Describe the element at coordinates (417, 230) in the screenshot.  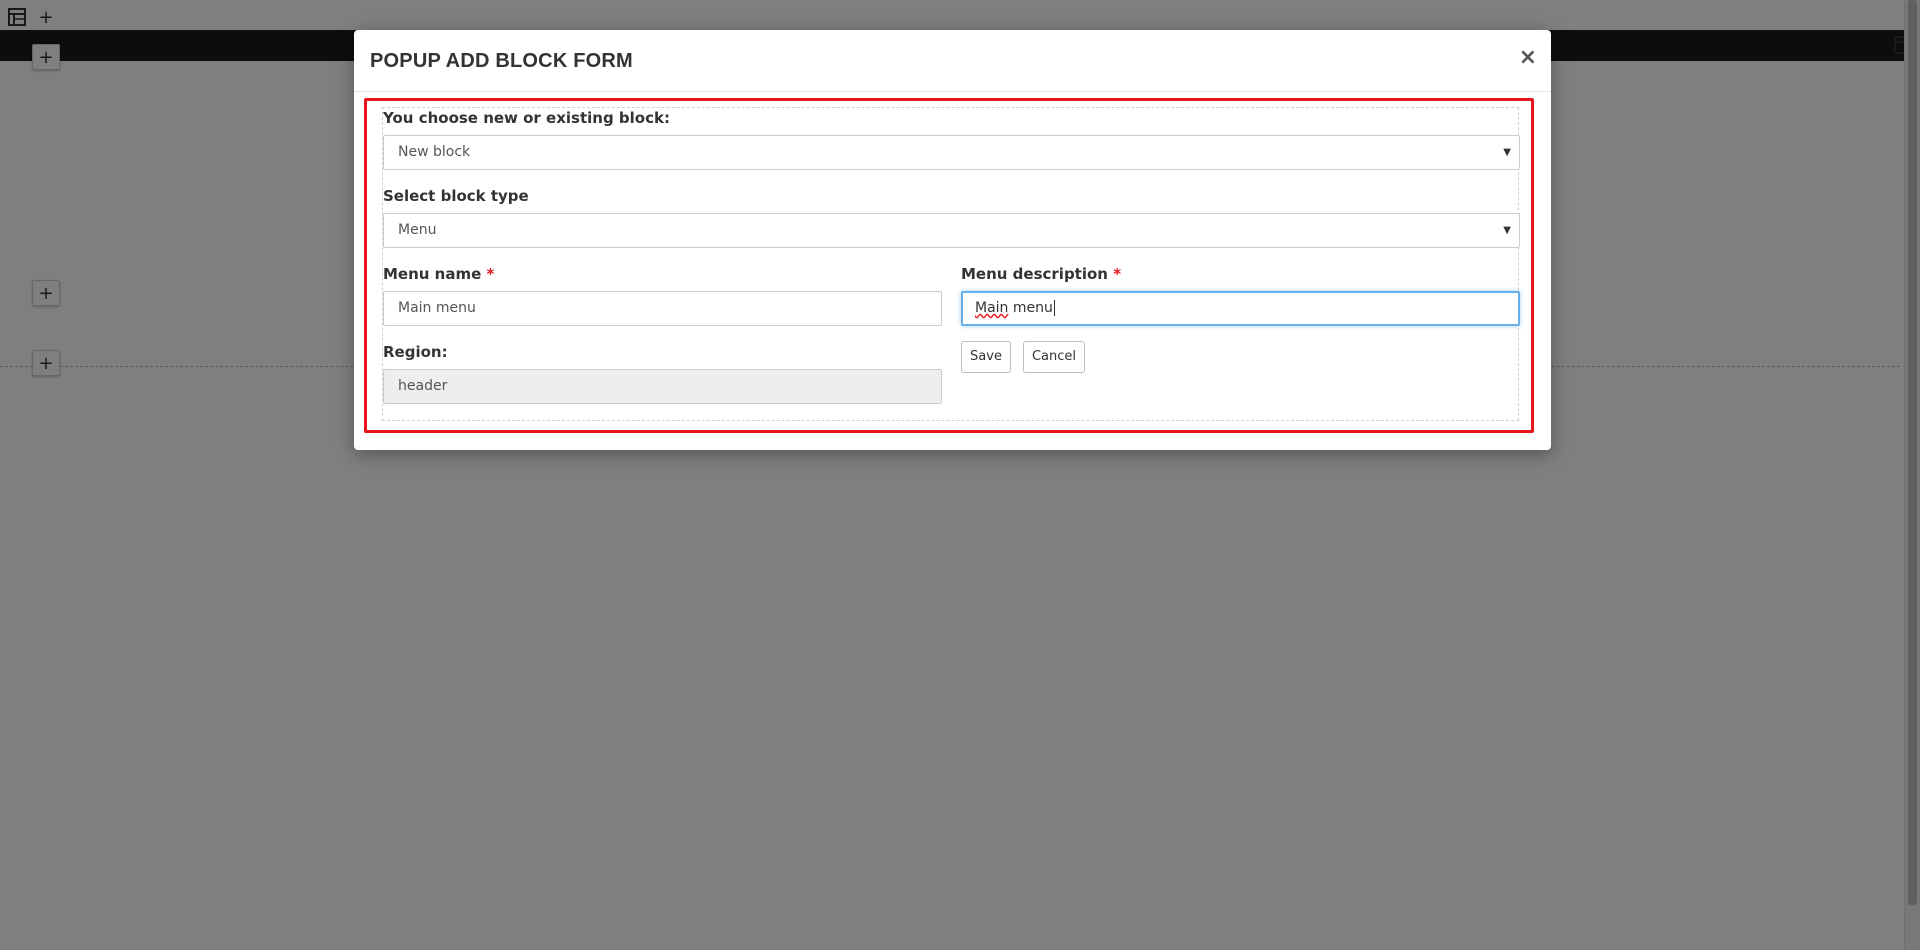
I see `block-type-selected: Menu` at that location.